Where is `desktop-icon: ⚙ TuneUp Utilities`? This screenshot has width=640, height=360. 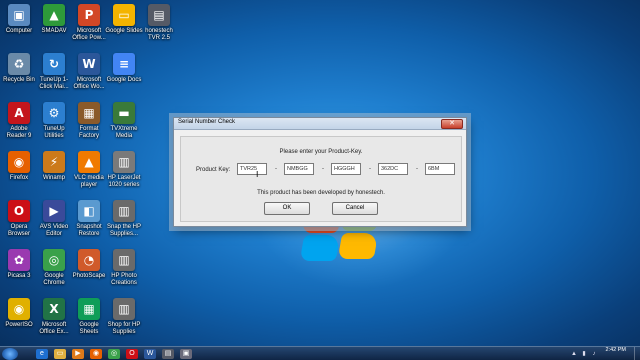
desktop-icon: ⚙ TuneUp Utilities is located at coordinates (54, 124).